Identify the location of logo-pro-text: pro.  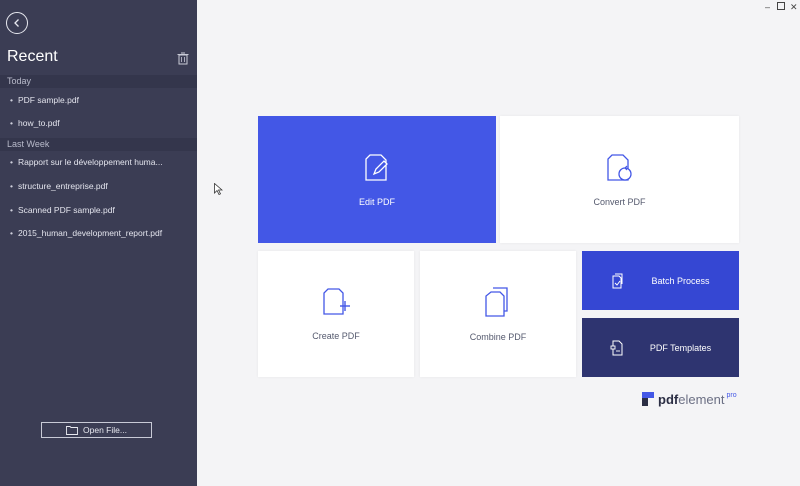
(731, 395).